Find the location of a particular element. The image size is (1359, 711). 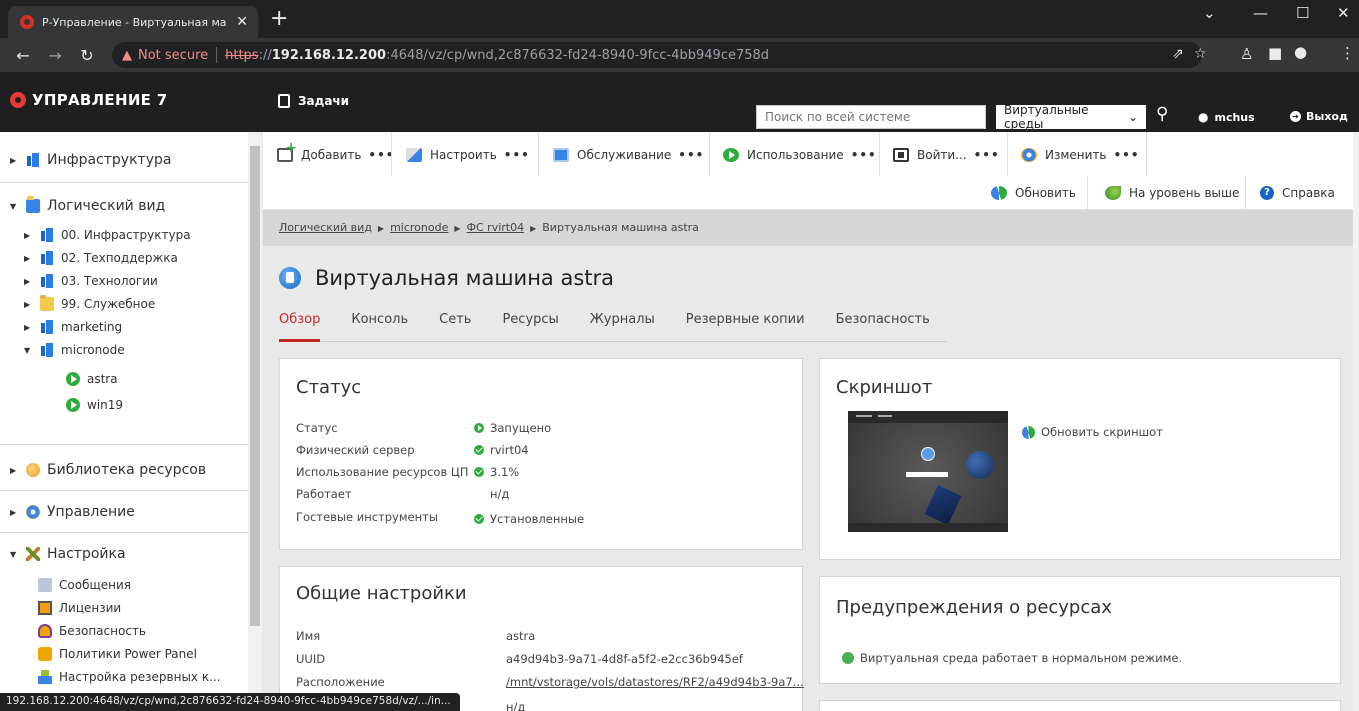

change-more-icon: ••• is located at coordinates (1127, 155).